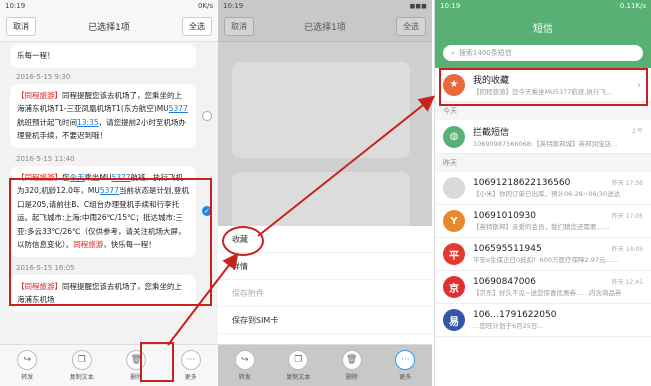 This screenshot has height=386, width=651. I want to click on message-tag: 【同程, so click(28, 95).